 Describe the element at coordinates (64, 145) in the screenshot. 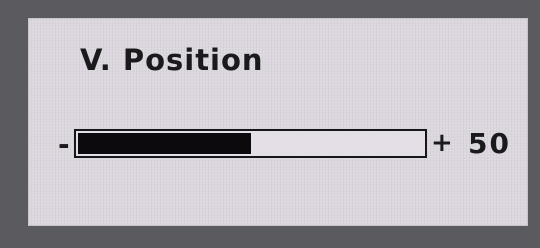

I see `decrease-indicator: -` at that location.